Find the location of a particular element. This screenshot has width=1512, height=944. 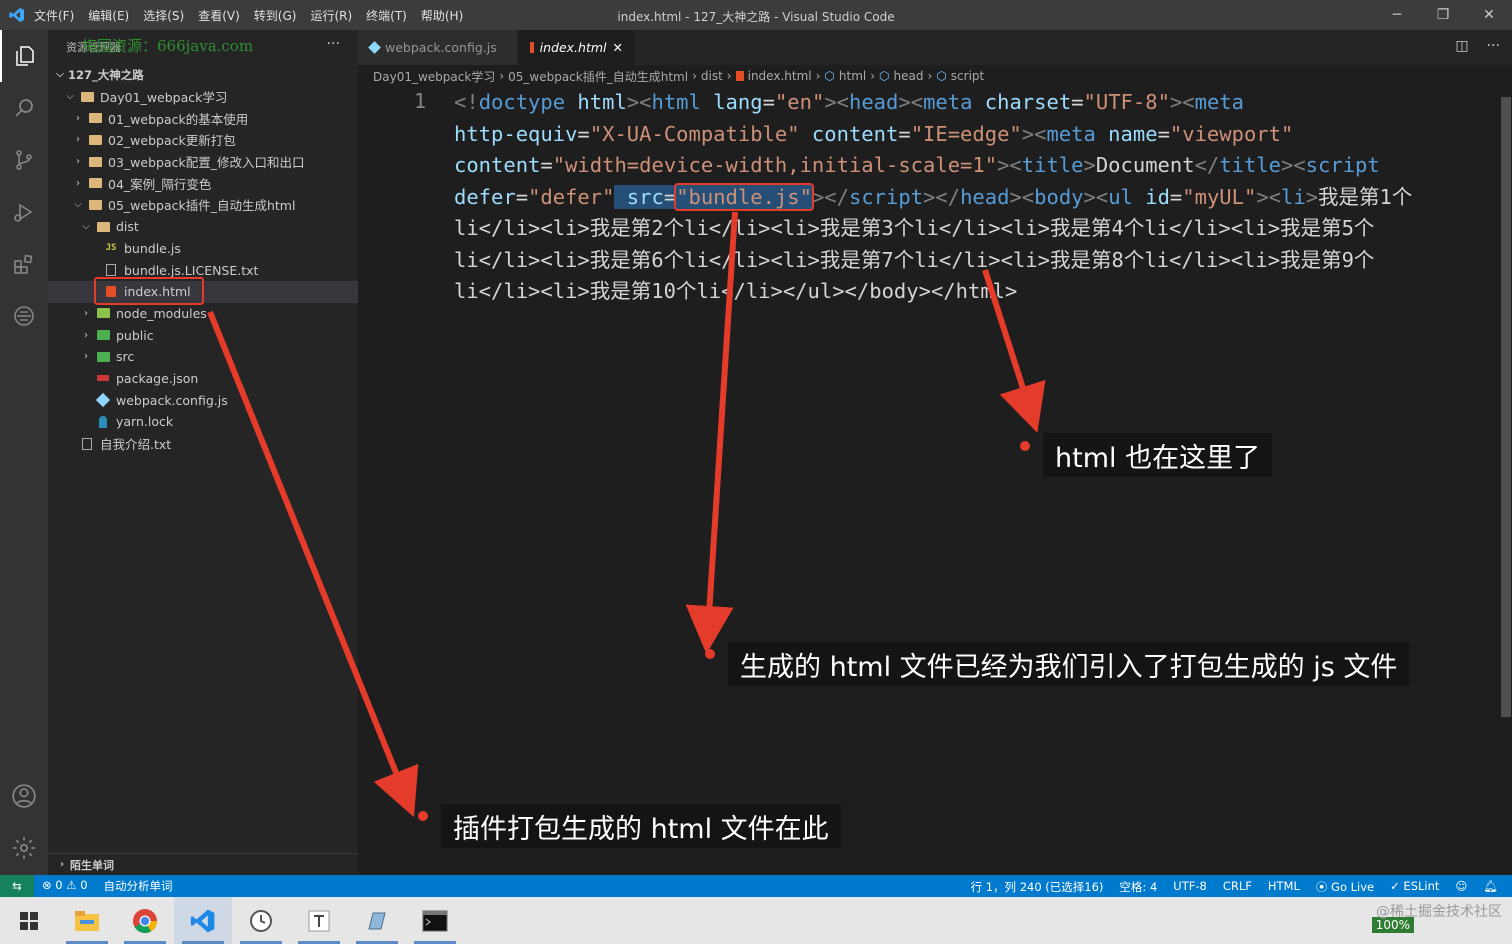

status-task: 自动分析单词 is located at coordinates (138, 886).